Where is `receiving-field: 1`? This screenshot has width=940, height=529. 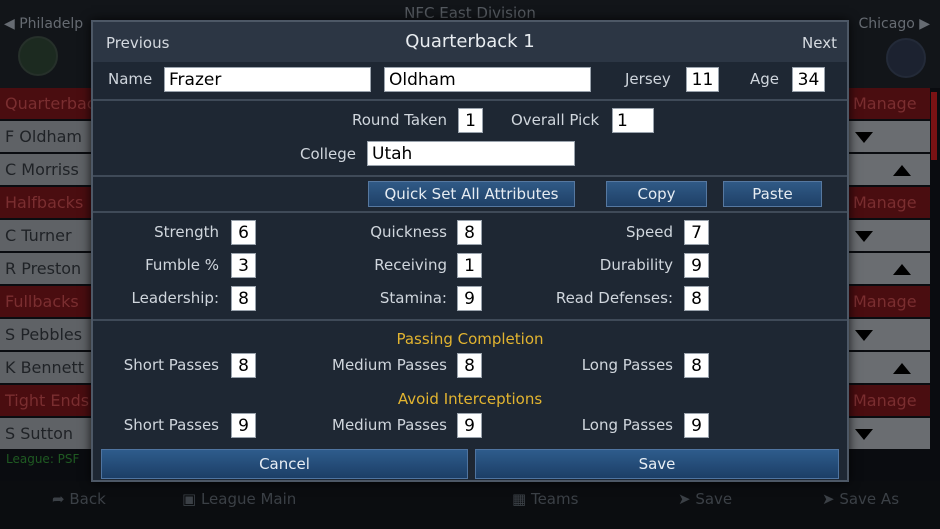
receiving-field: 1 is located at coordinates (469, 265).